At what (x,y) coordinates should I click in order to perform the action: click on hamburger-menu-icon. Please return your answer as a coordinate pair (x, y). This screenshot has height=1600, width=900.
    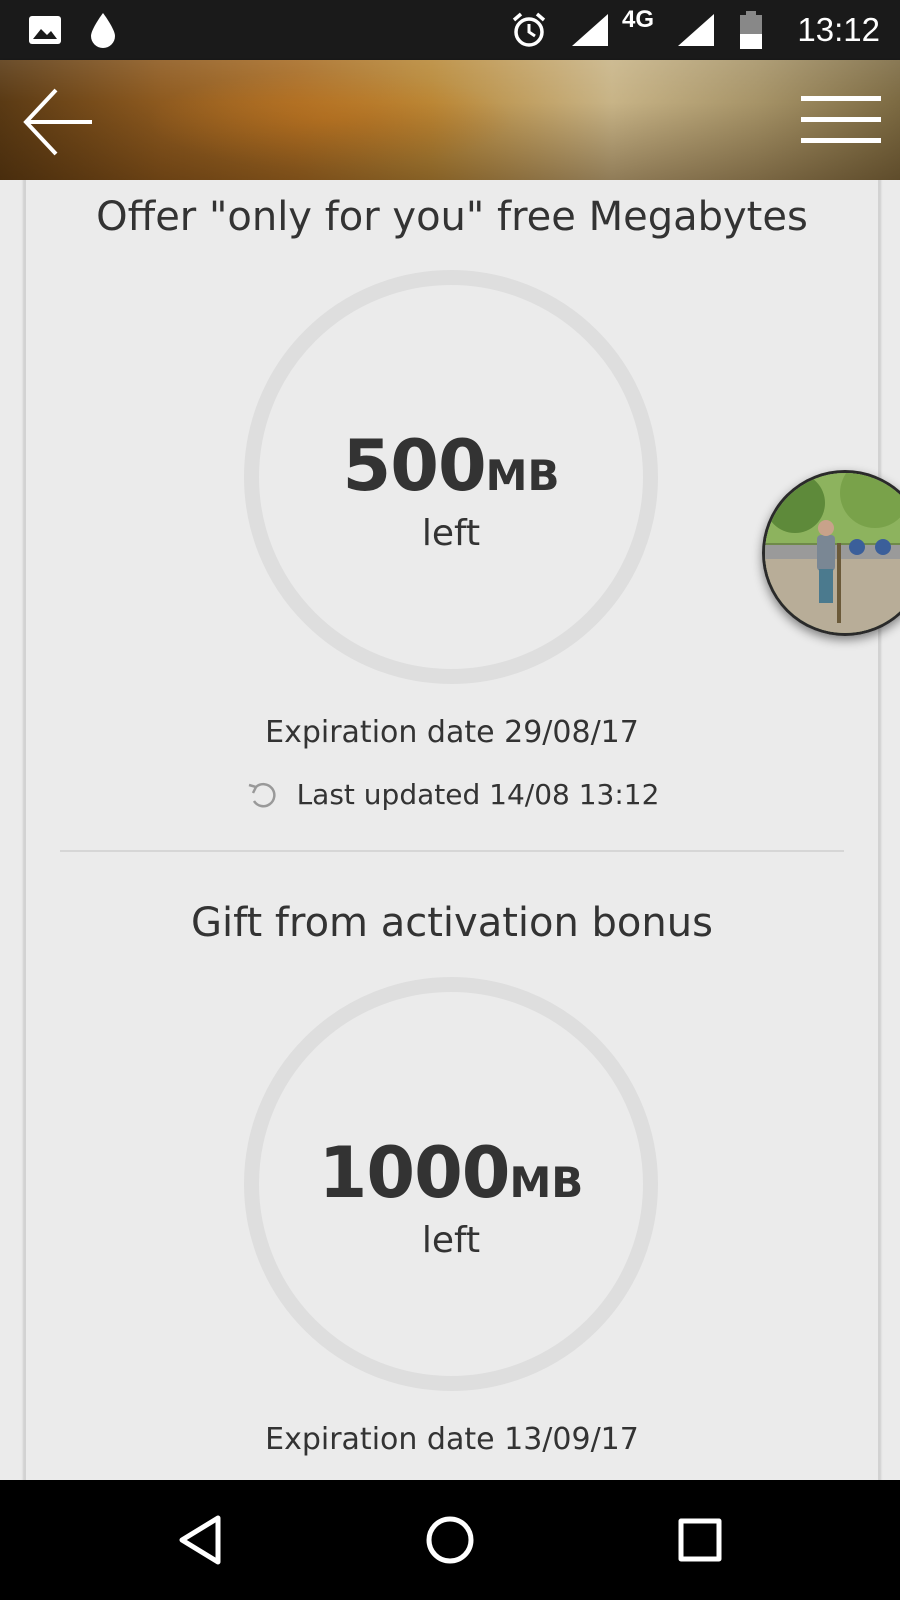
    Looking at the image, I should click on (841, 119).